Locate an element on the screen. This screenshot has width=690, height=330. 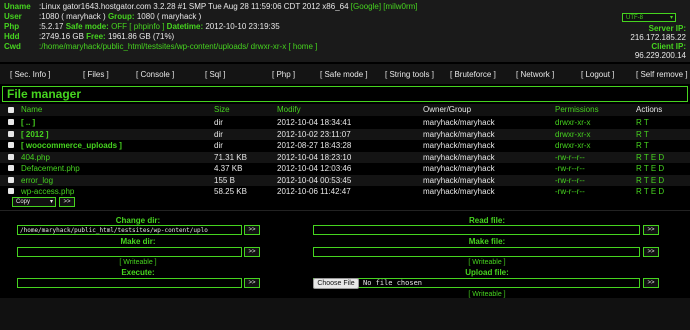
phpinfo-link: [ phpinfo ] is located at coordinates (146, 26).